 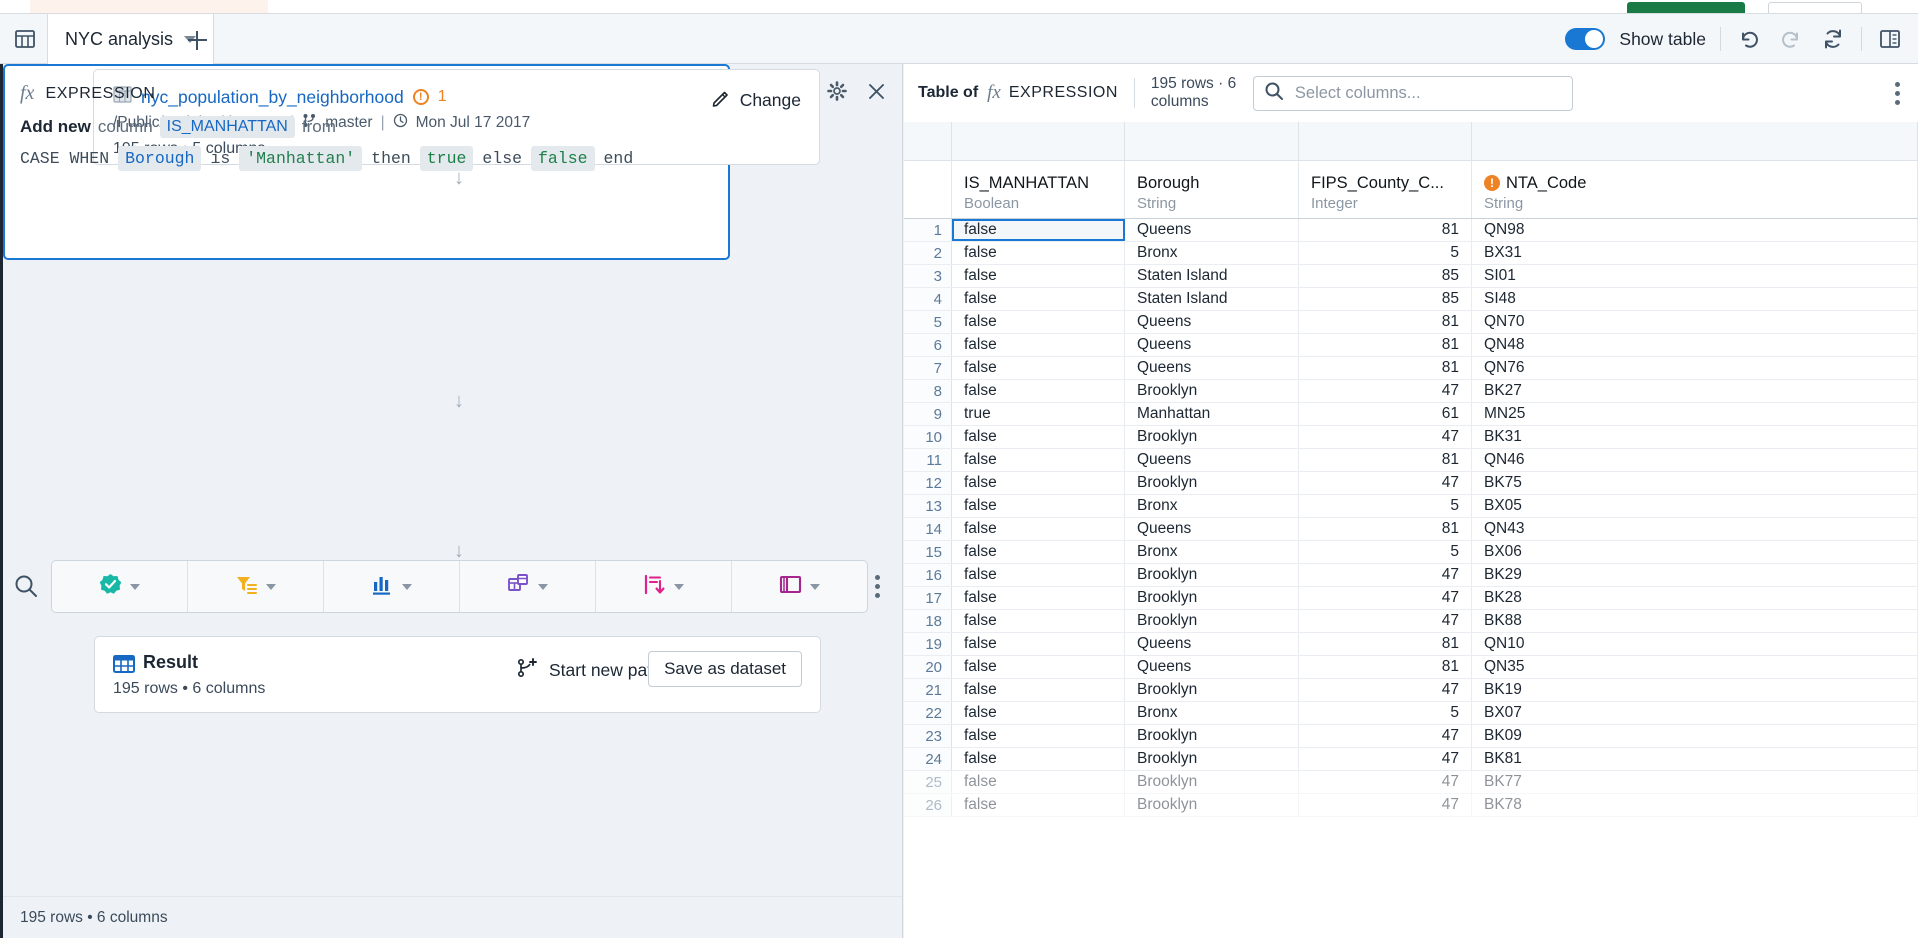 What do you see at coordinates (301, 158) in the screenshot?
I see `code-literal-chip: 'Manhattan'` at bounding box center [301, 158].